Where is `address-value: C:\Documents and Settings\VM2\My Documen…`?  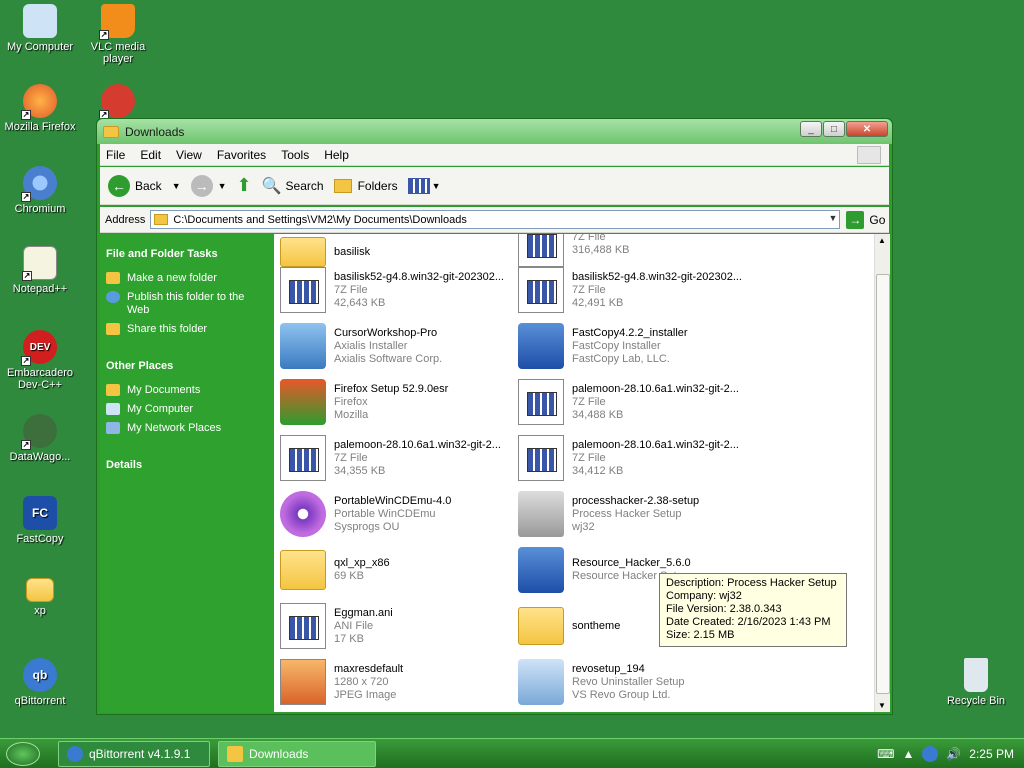
address-value: C:\Documents and Settings\VM2\My Documen… is located at coordinates (320, 219).